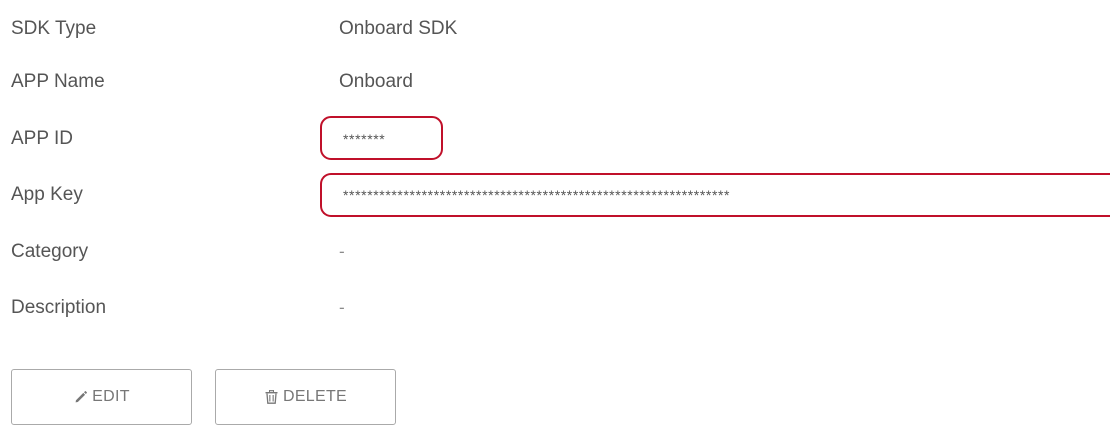 The height and width of the screenshot is (425, 1110). Describe the element at coordinates (59, 307) in the screenshot. I see `description-label: Description` at that location.